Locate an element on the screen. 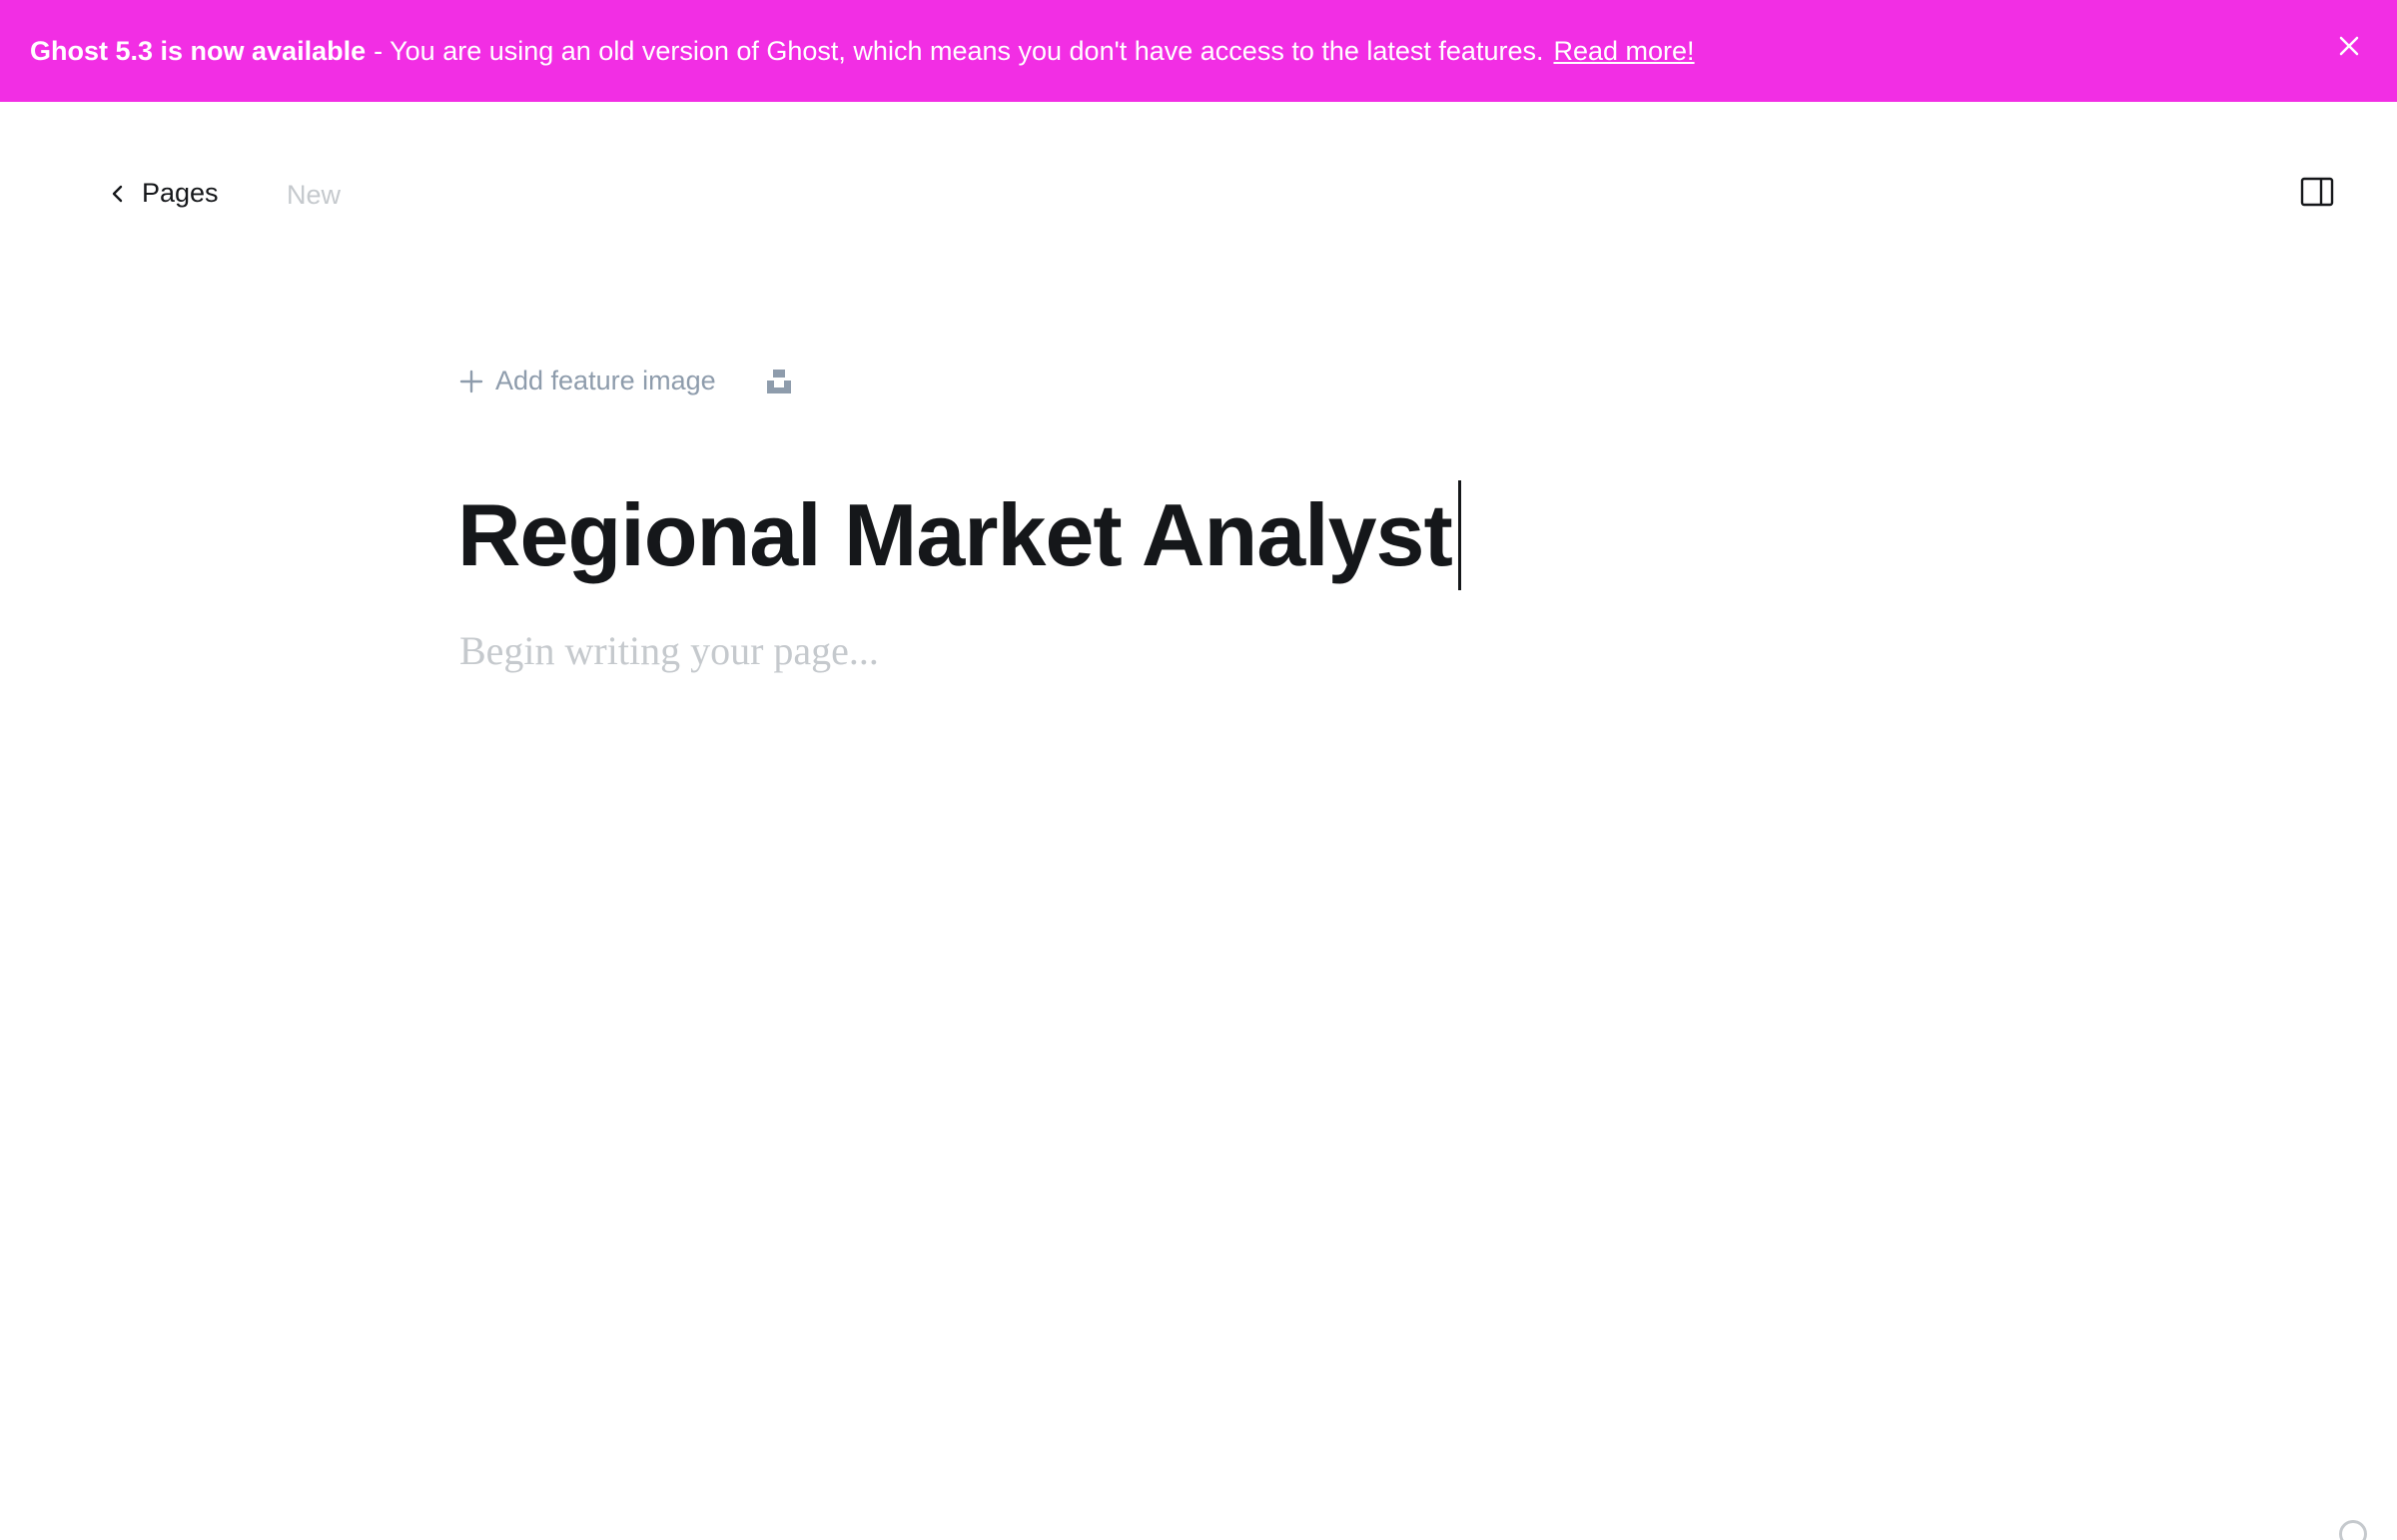 This screenshot has width=2397, height=1540. read-more-link: Read more! is located at coordinates (1624, 51).